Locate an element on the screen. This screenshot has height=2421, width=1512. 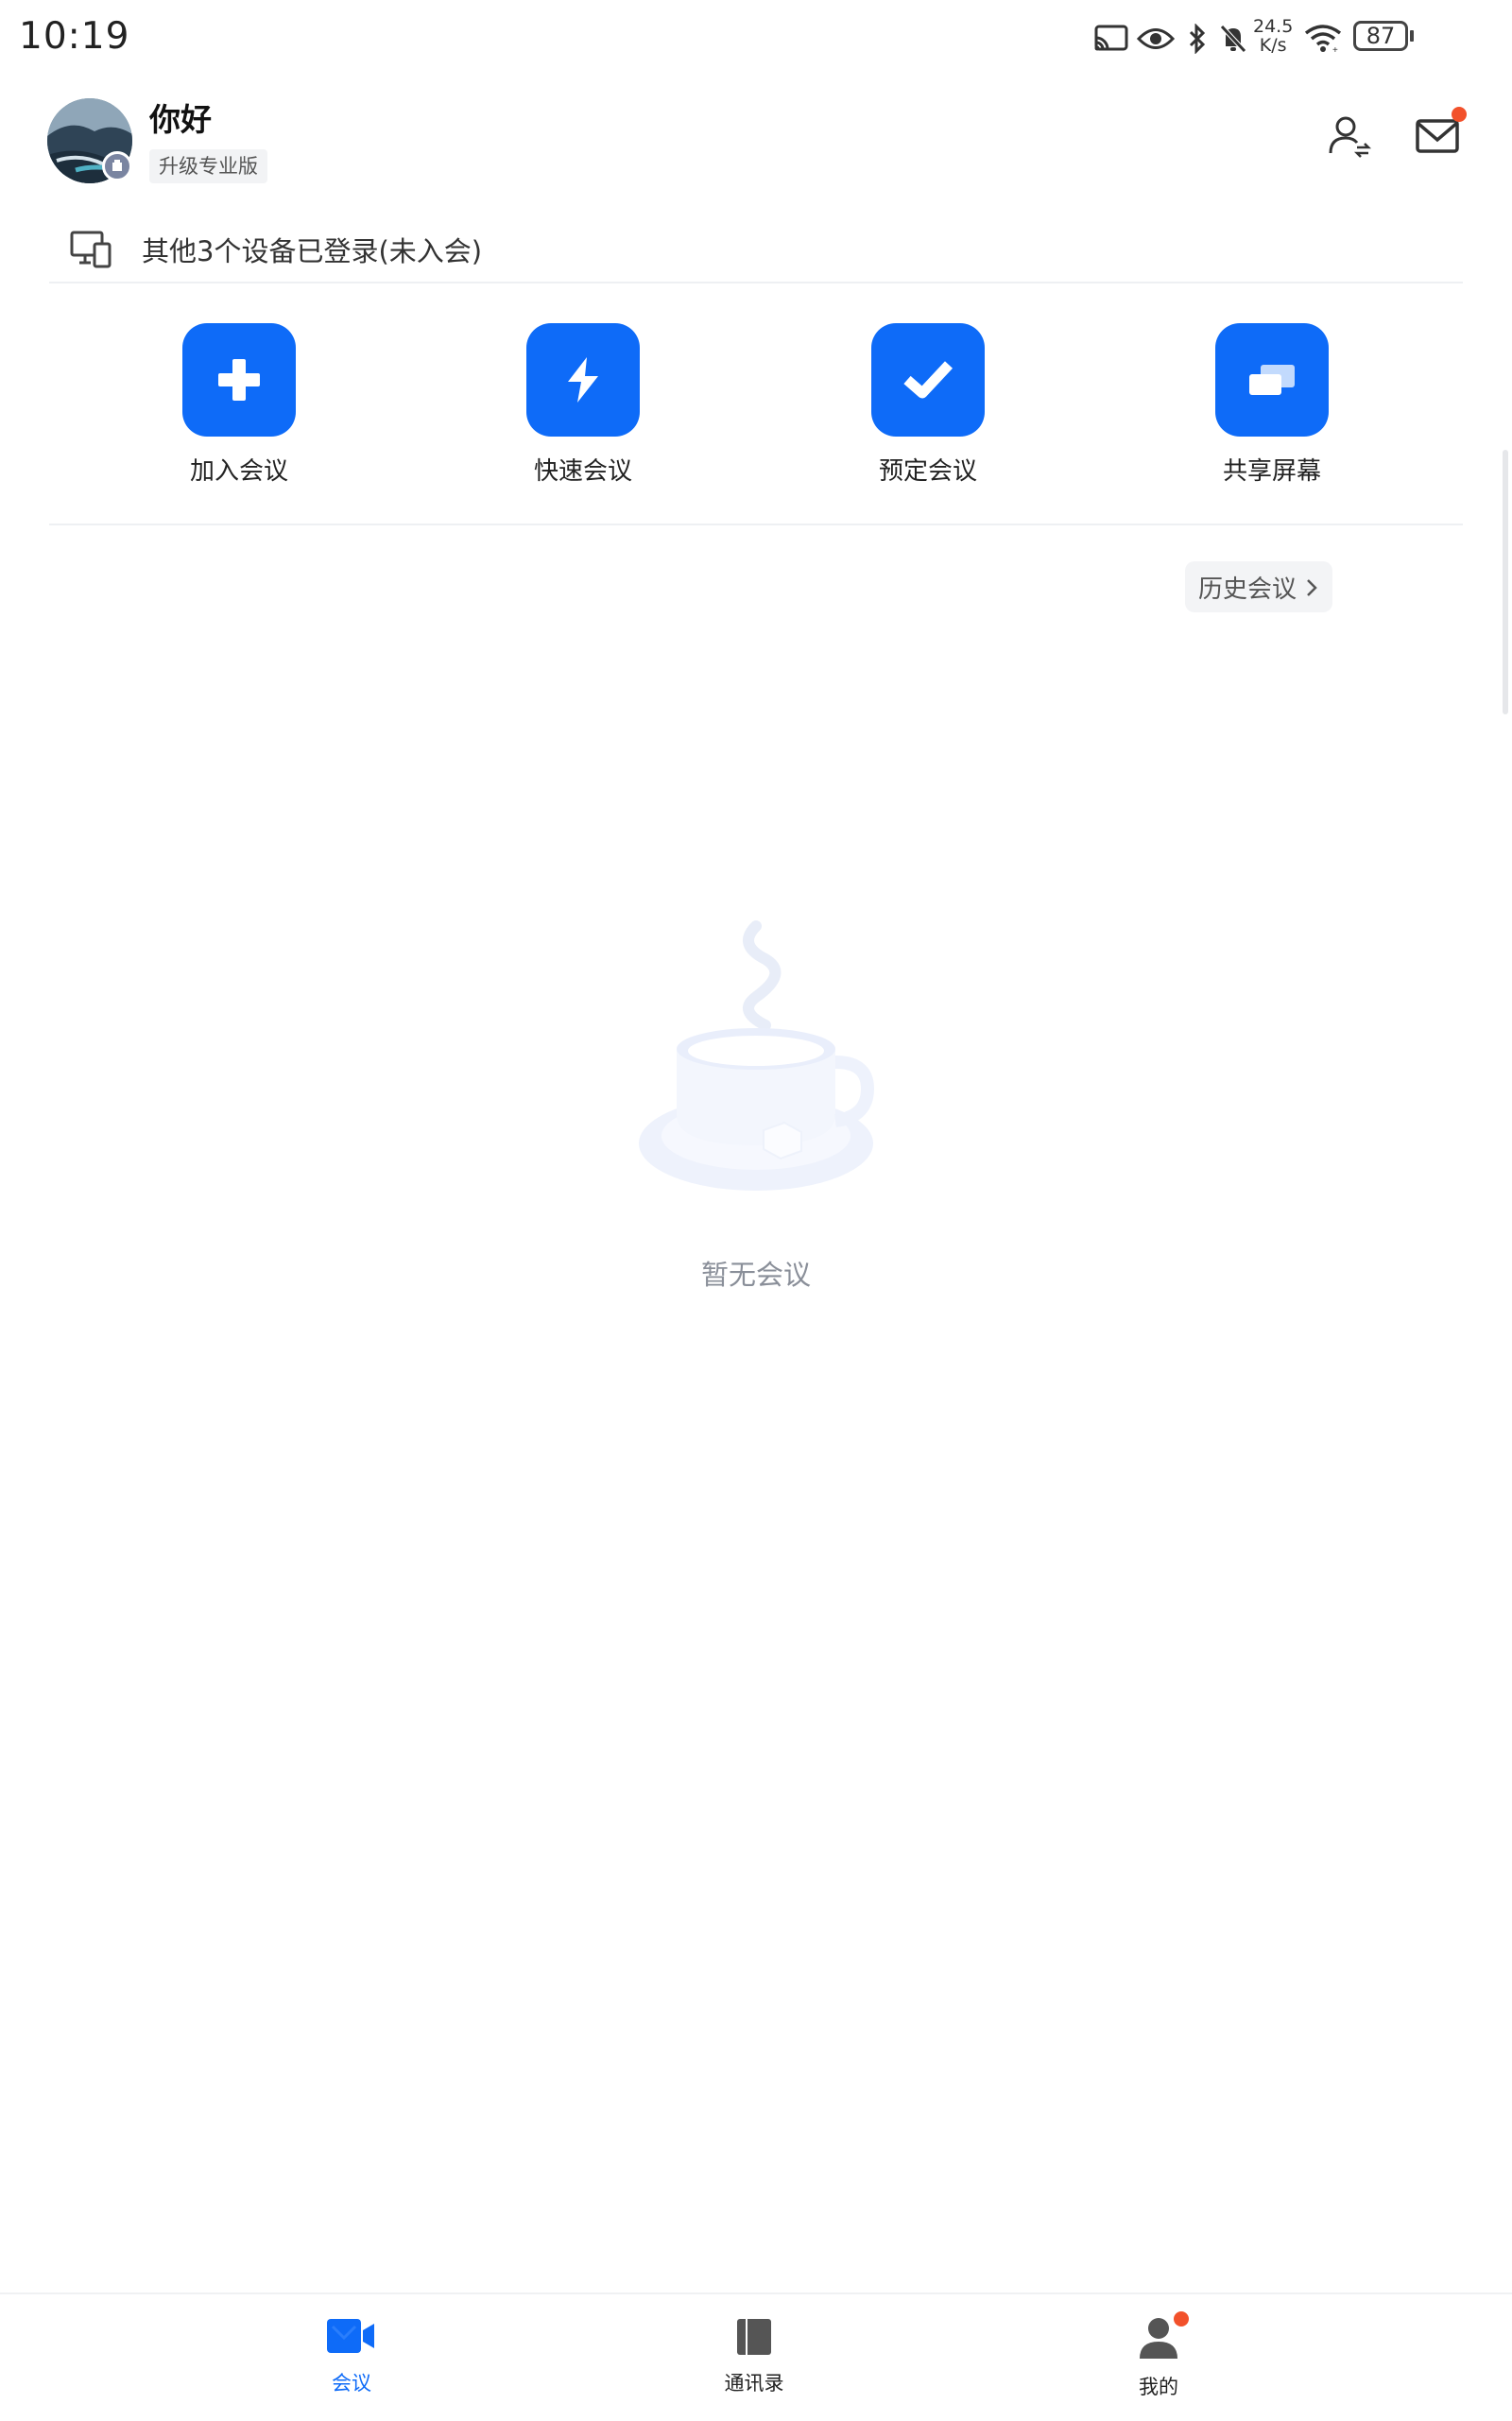
quick-meeting-label: 快速会议 is located at coordinates (582, 471).